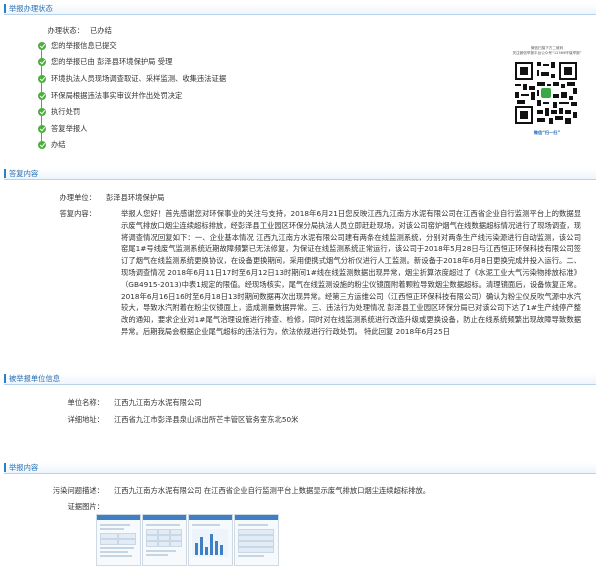  What do you see at coordinates (101, 30) in the screenshot?
I see `status-value: 已办结` at bounding box center [101, 30].